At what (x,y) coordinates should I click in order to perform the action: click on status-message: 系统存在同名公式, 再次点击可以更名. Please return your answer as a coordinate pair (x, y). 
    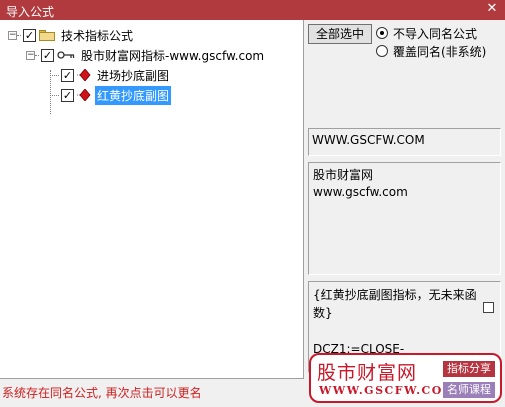
    Looking at the image, I should click on (102, 393).